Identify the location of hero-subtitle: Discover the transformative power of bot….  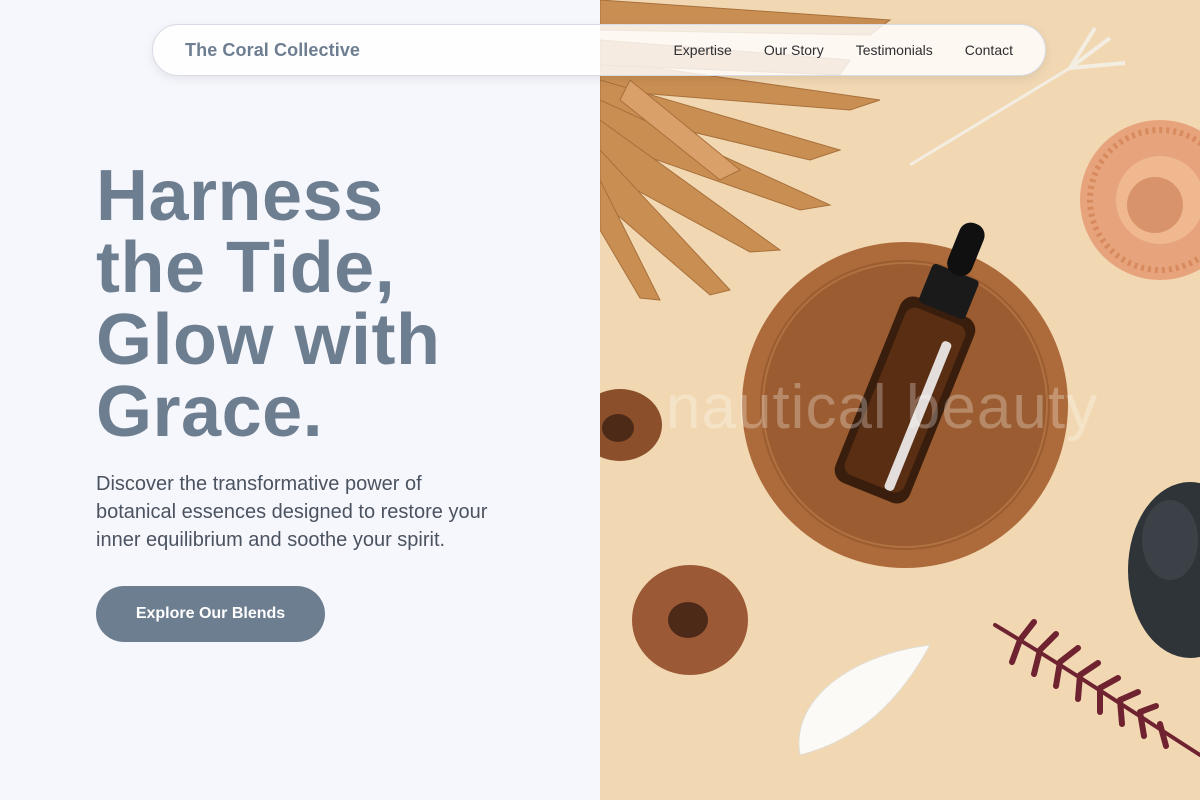
(292, 512).